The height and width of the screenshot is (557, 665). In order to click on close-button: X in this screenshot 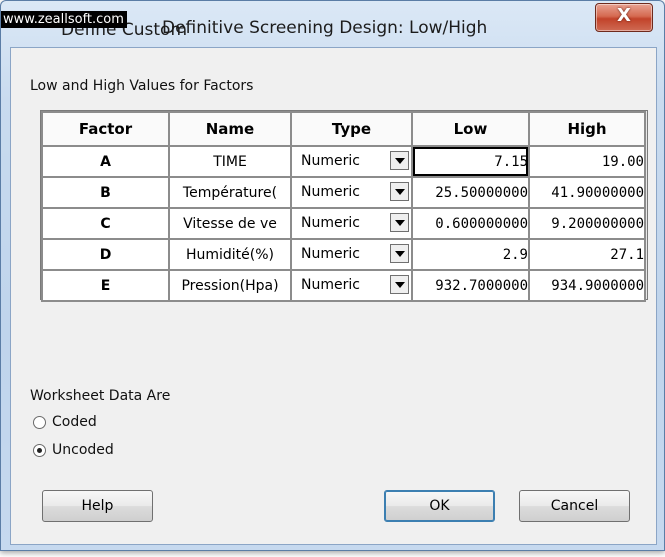, I will do `click(624, 17)`.